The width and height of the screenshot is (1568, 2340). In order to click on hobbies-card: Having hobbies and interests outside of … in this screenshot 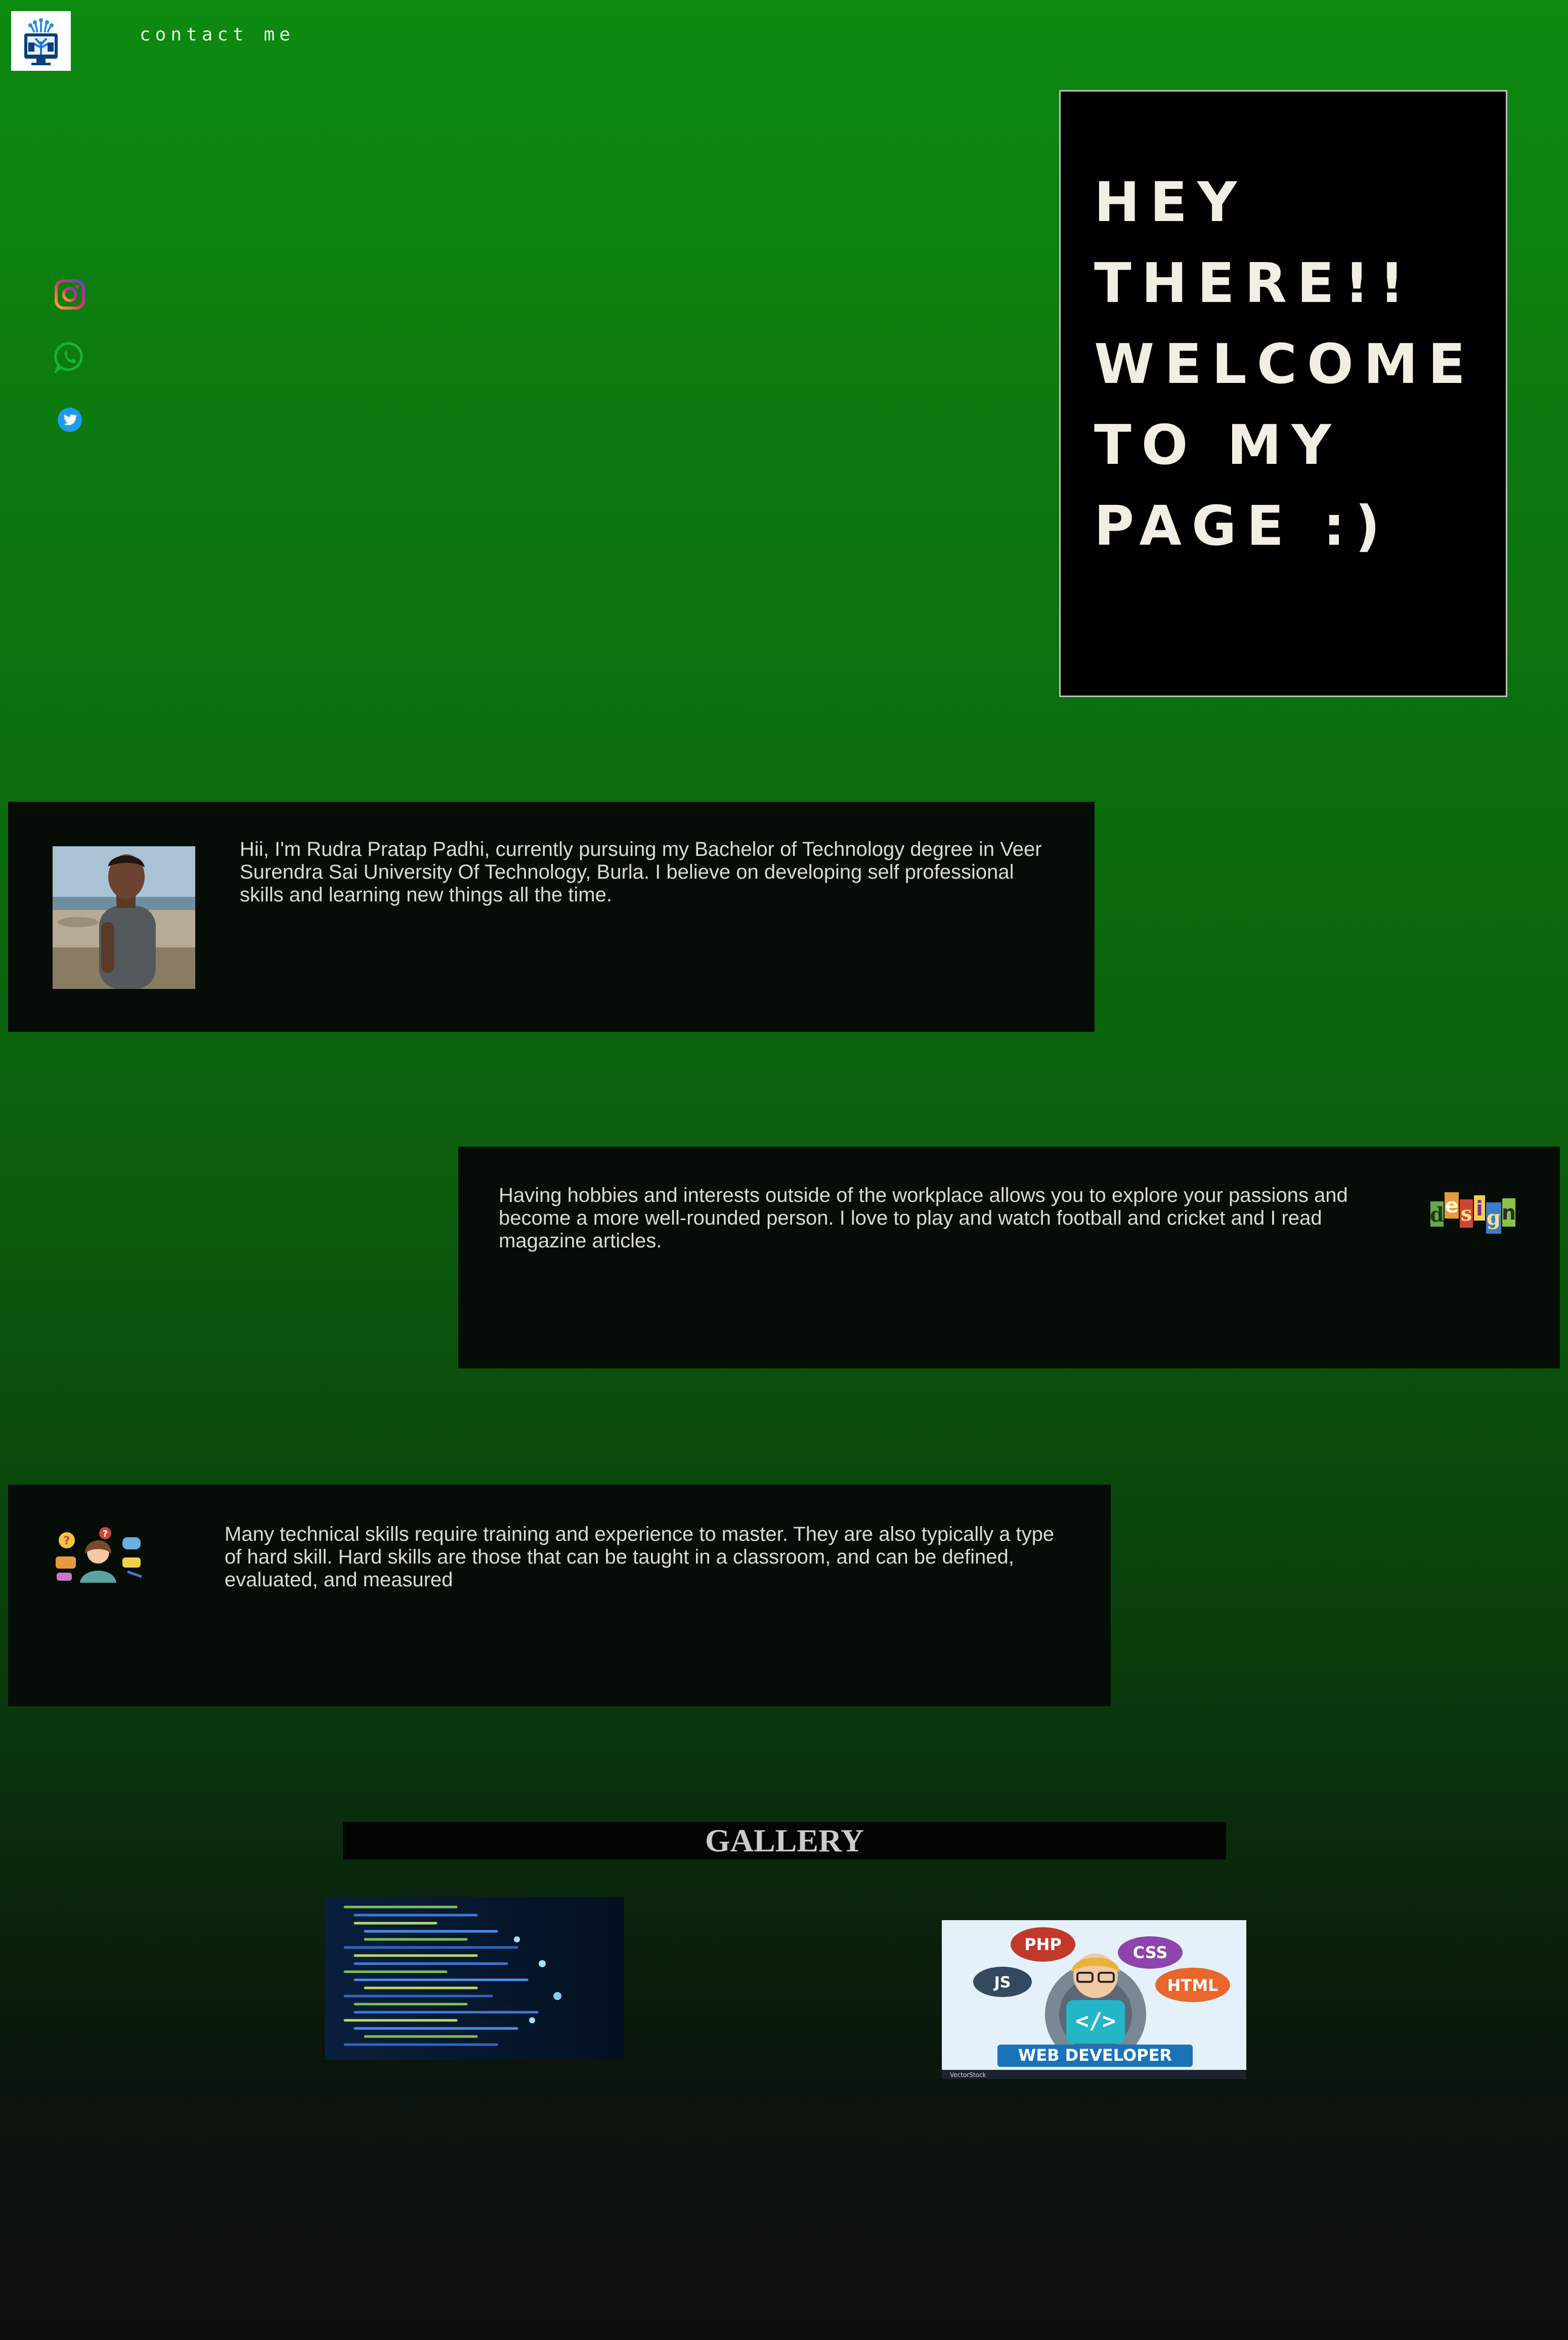, I will do `click(1009, 1257)`.